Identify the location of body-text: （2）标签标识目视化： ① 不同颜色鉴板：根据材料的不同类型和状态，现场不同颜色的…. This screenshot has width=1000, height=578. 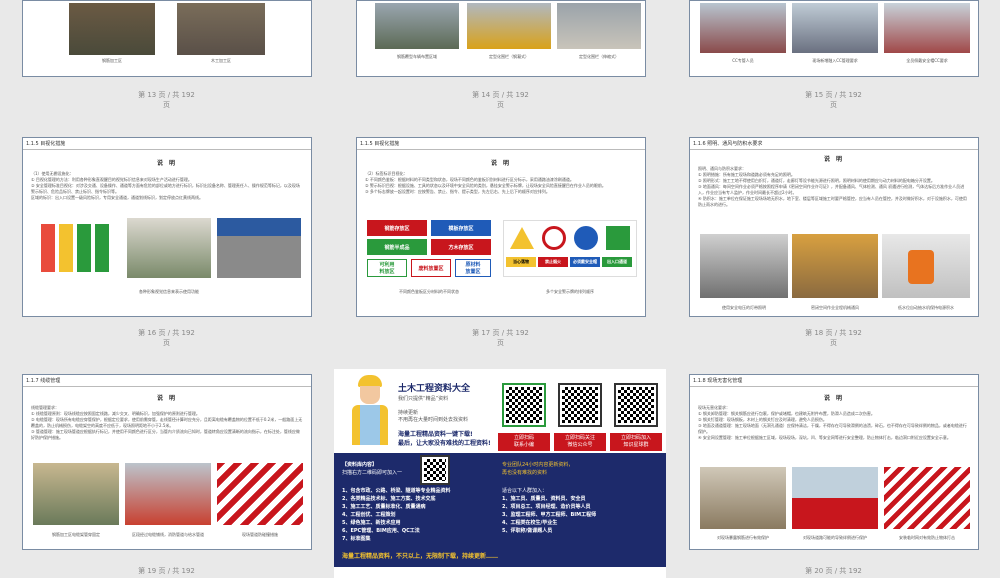
(485, 182).